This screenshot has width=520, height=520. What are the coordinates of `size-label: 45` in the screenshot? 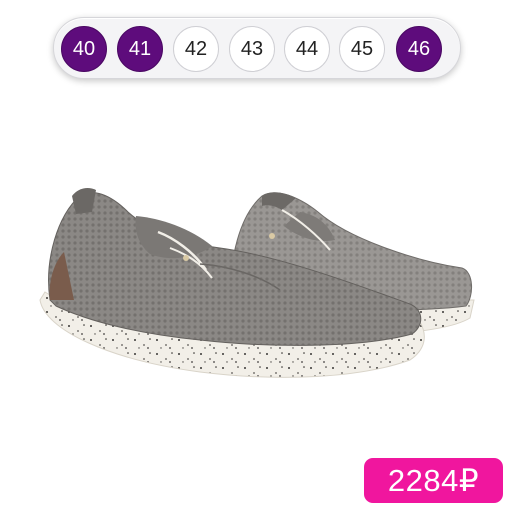 It's located at (362, 48).